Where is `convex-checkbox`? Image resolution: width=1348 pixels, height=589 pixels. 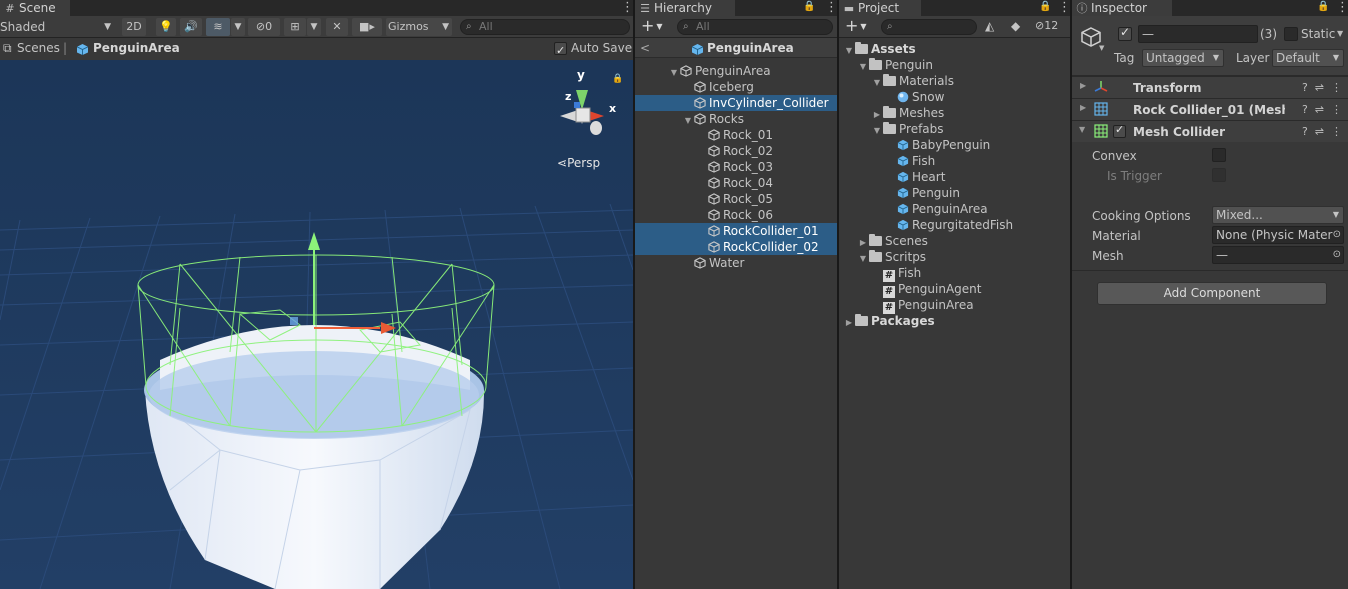
convex-checkbox is located at coordinates (1219, 155).